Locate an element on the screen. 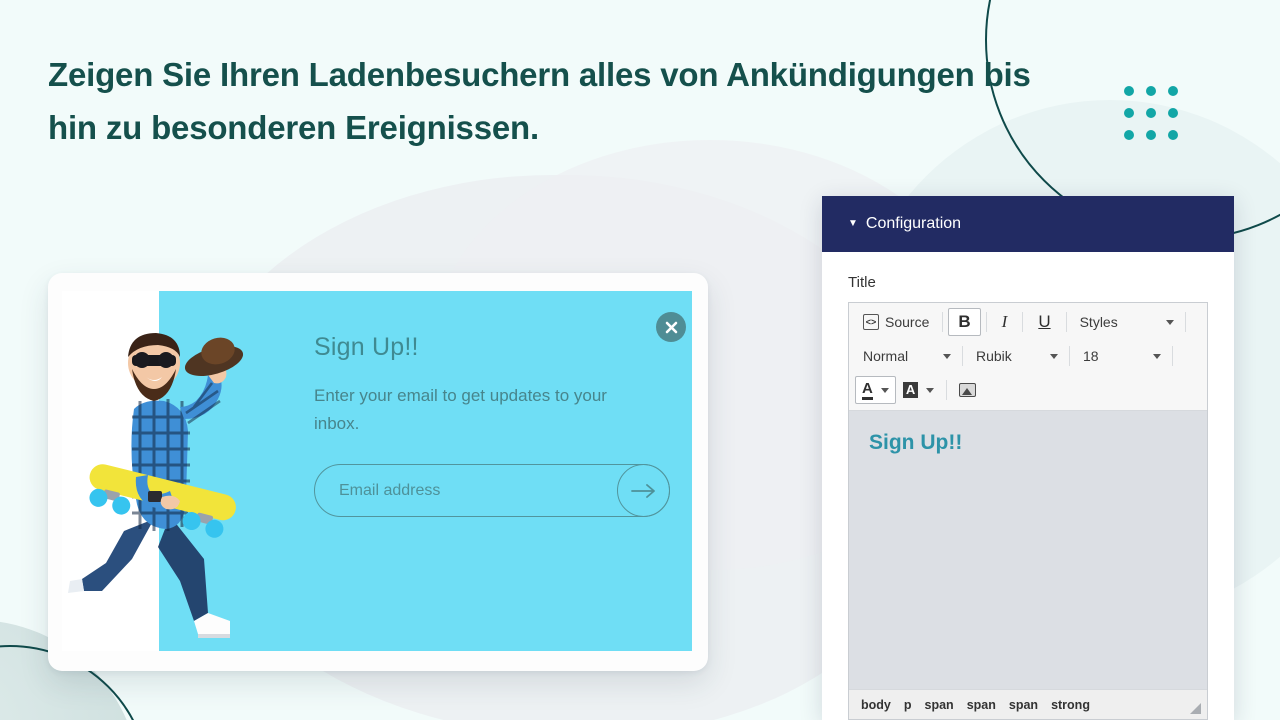 Image resolution: width=1280 pixels, height=720 pixels. resize-grip-icon is located at coordinates (1195, 708).